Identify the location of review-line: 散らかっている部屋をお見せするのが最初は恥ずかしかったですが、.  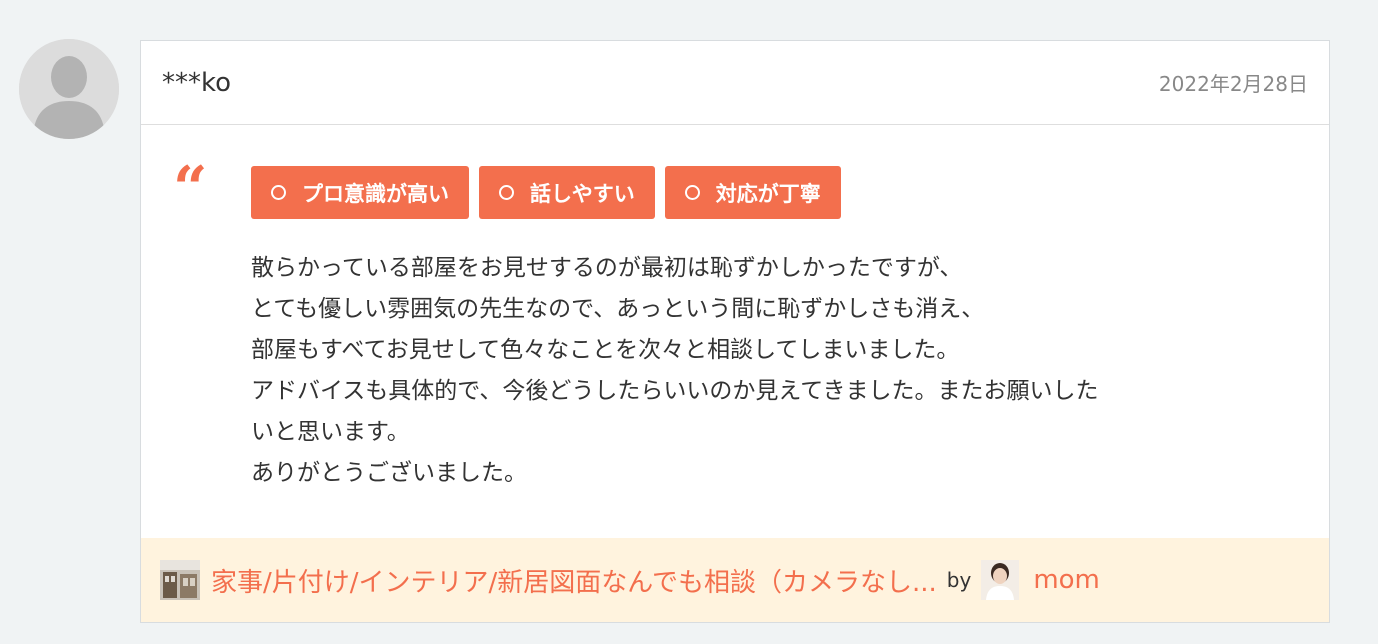
(607, 268).